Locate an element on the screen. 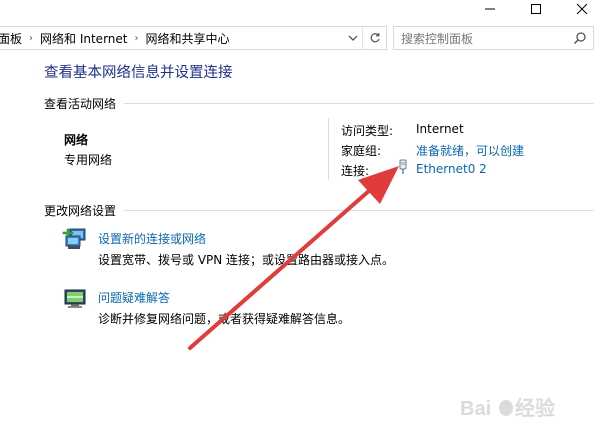 This screenshot has width=603, height=446. baidu-watermark-logo: Bai 经验 is located at coordinates (507, 408).